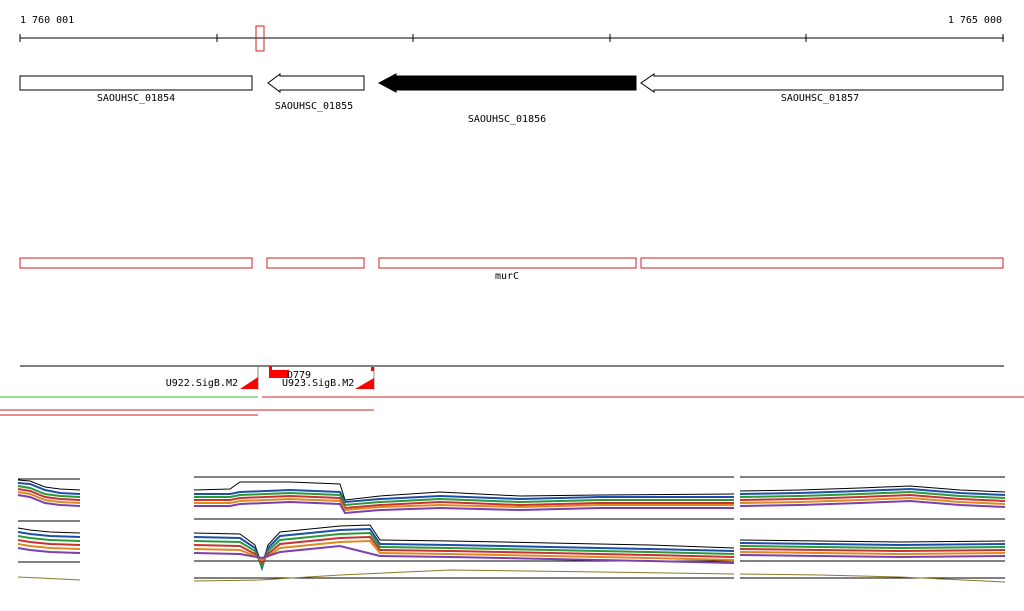 This screenshot has width=1024, height=611. What do you see at coordinates (202, 383) in the screenshot?
I see `feature-label: U922.SigB.M2` at bounding box center [202, 383].